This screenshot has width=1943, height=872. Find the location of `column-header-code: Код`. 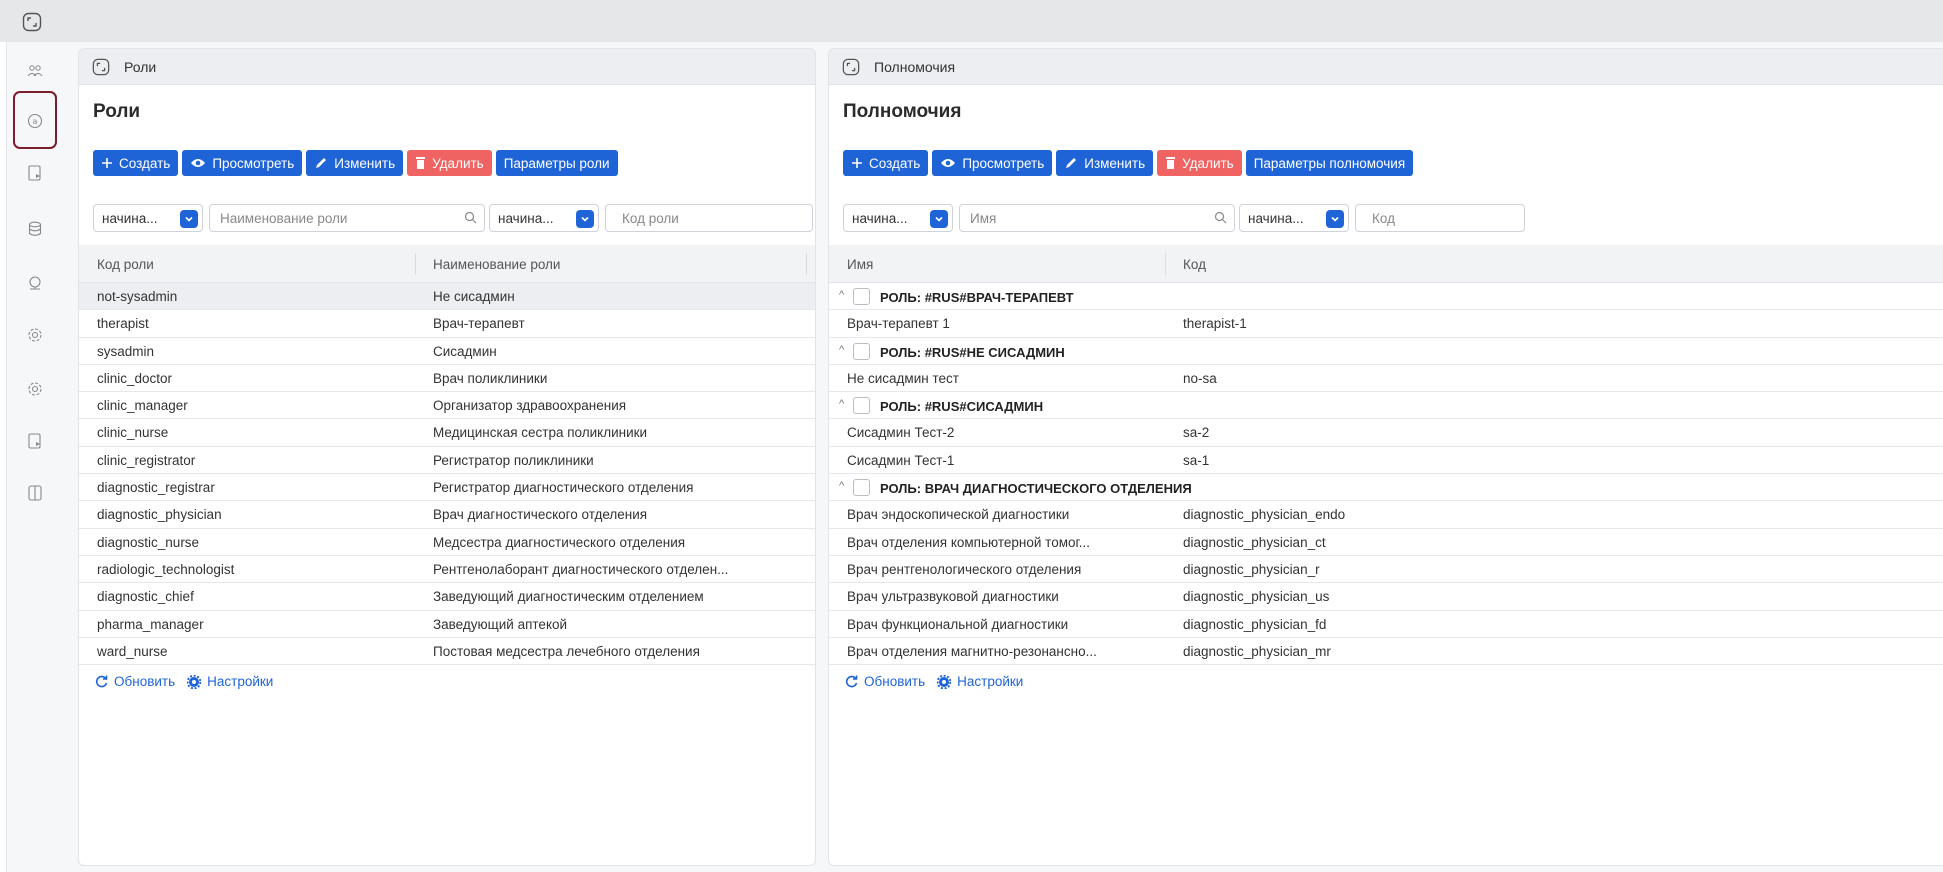

column-header-code: Код is located at coordinates (1194, 264).